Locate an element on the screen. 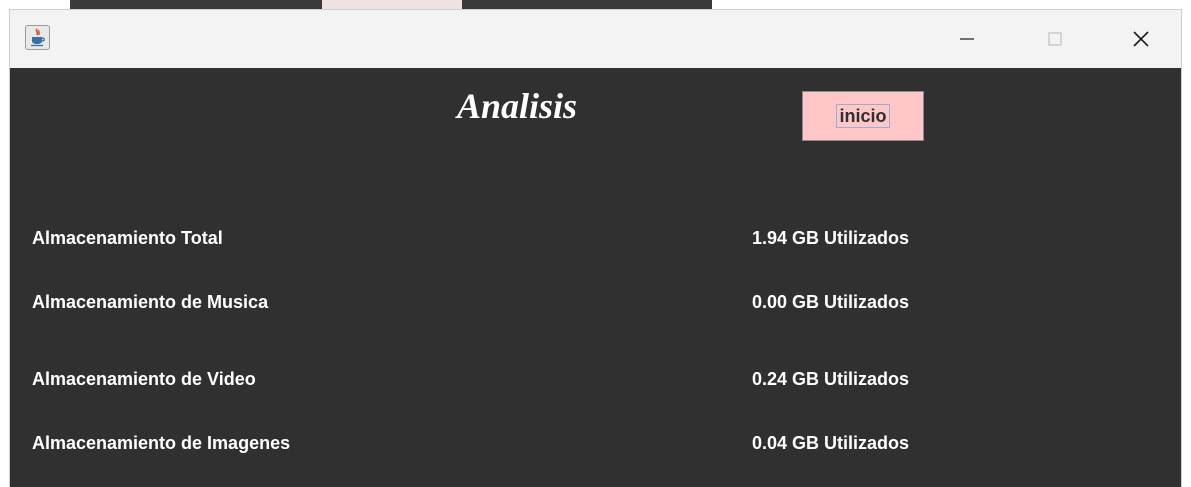 This screenshot has height=487, width=1191. minimize-icon is located at coordinates (967, 39).